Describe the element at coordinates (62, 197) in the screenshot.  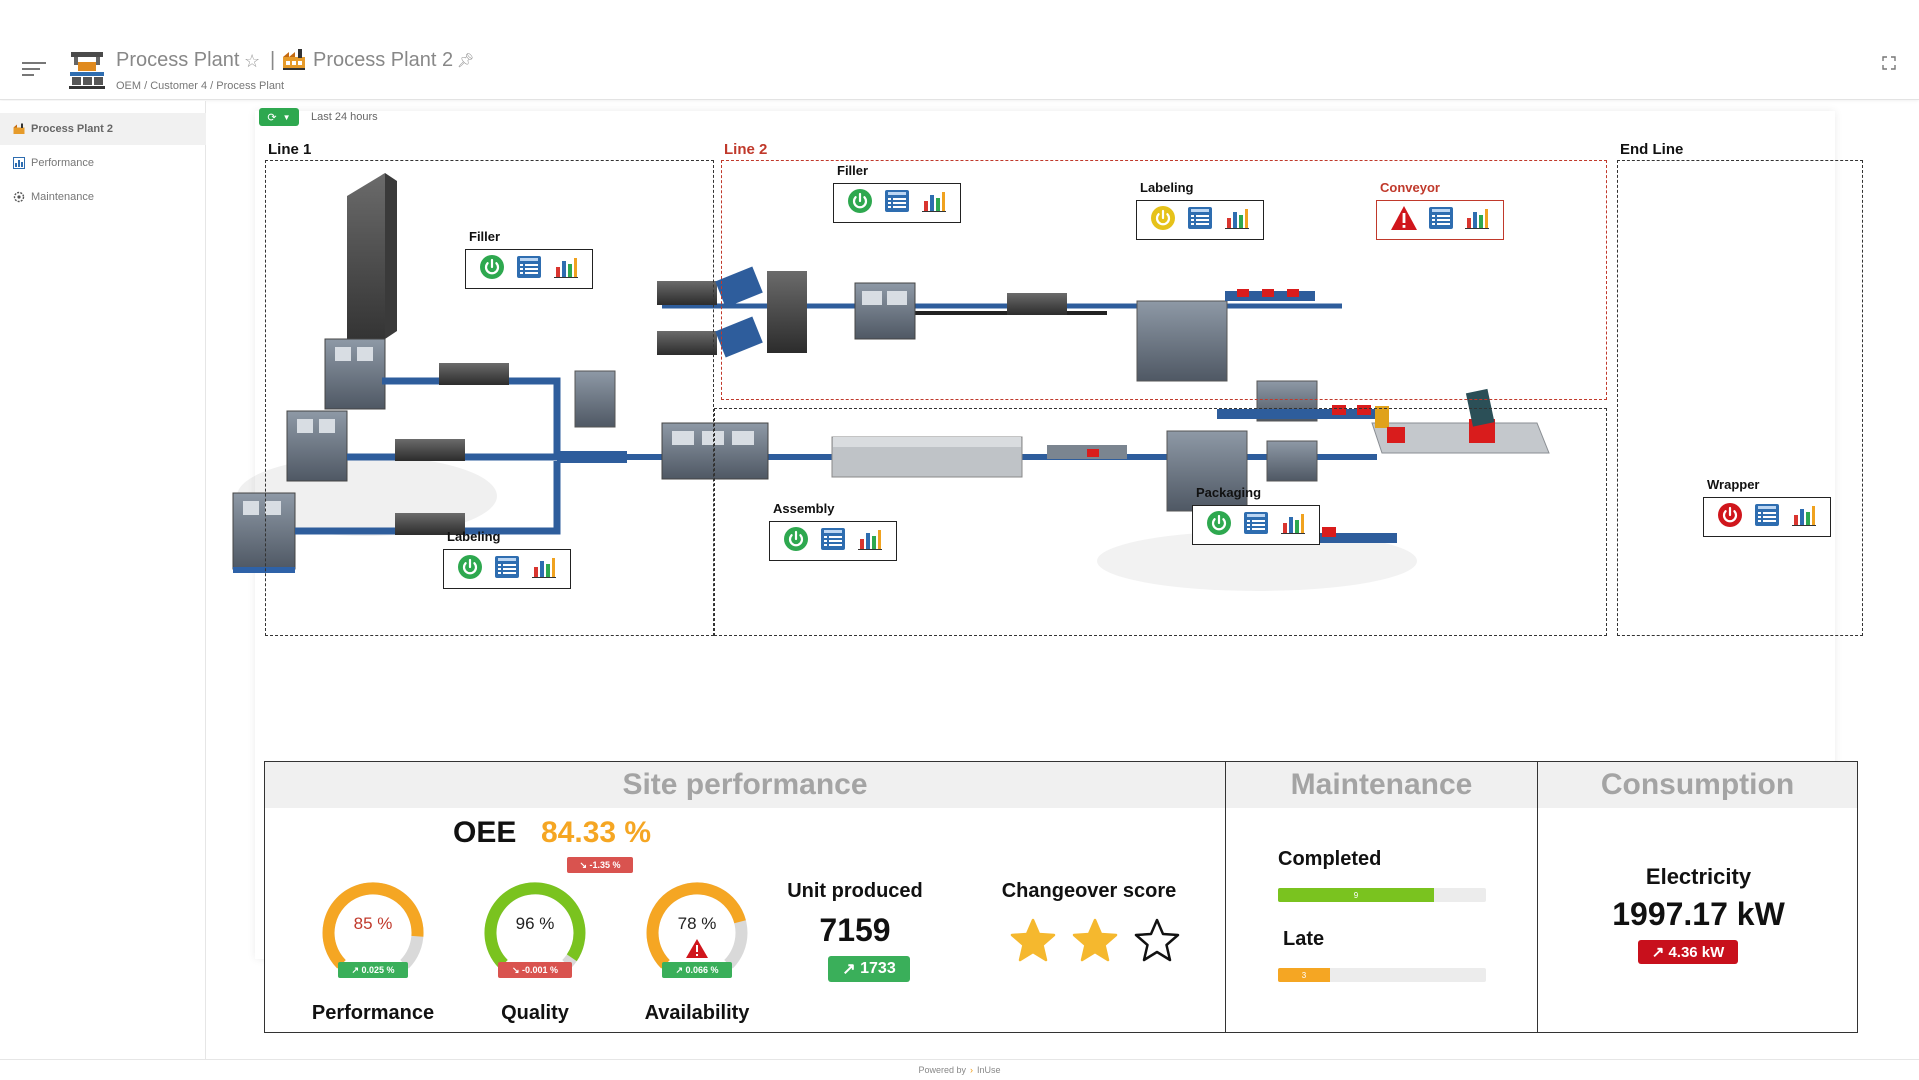
I see `sidebar-item-label: Maintenance` at that location.